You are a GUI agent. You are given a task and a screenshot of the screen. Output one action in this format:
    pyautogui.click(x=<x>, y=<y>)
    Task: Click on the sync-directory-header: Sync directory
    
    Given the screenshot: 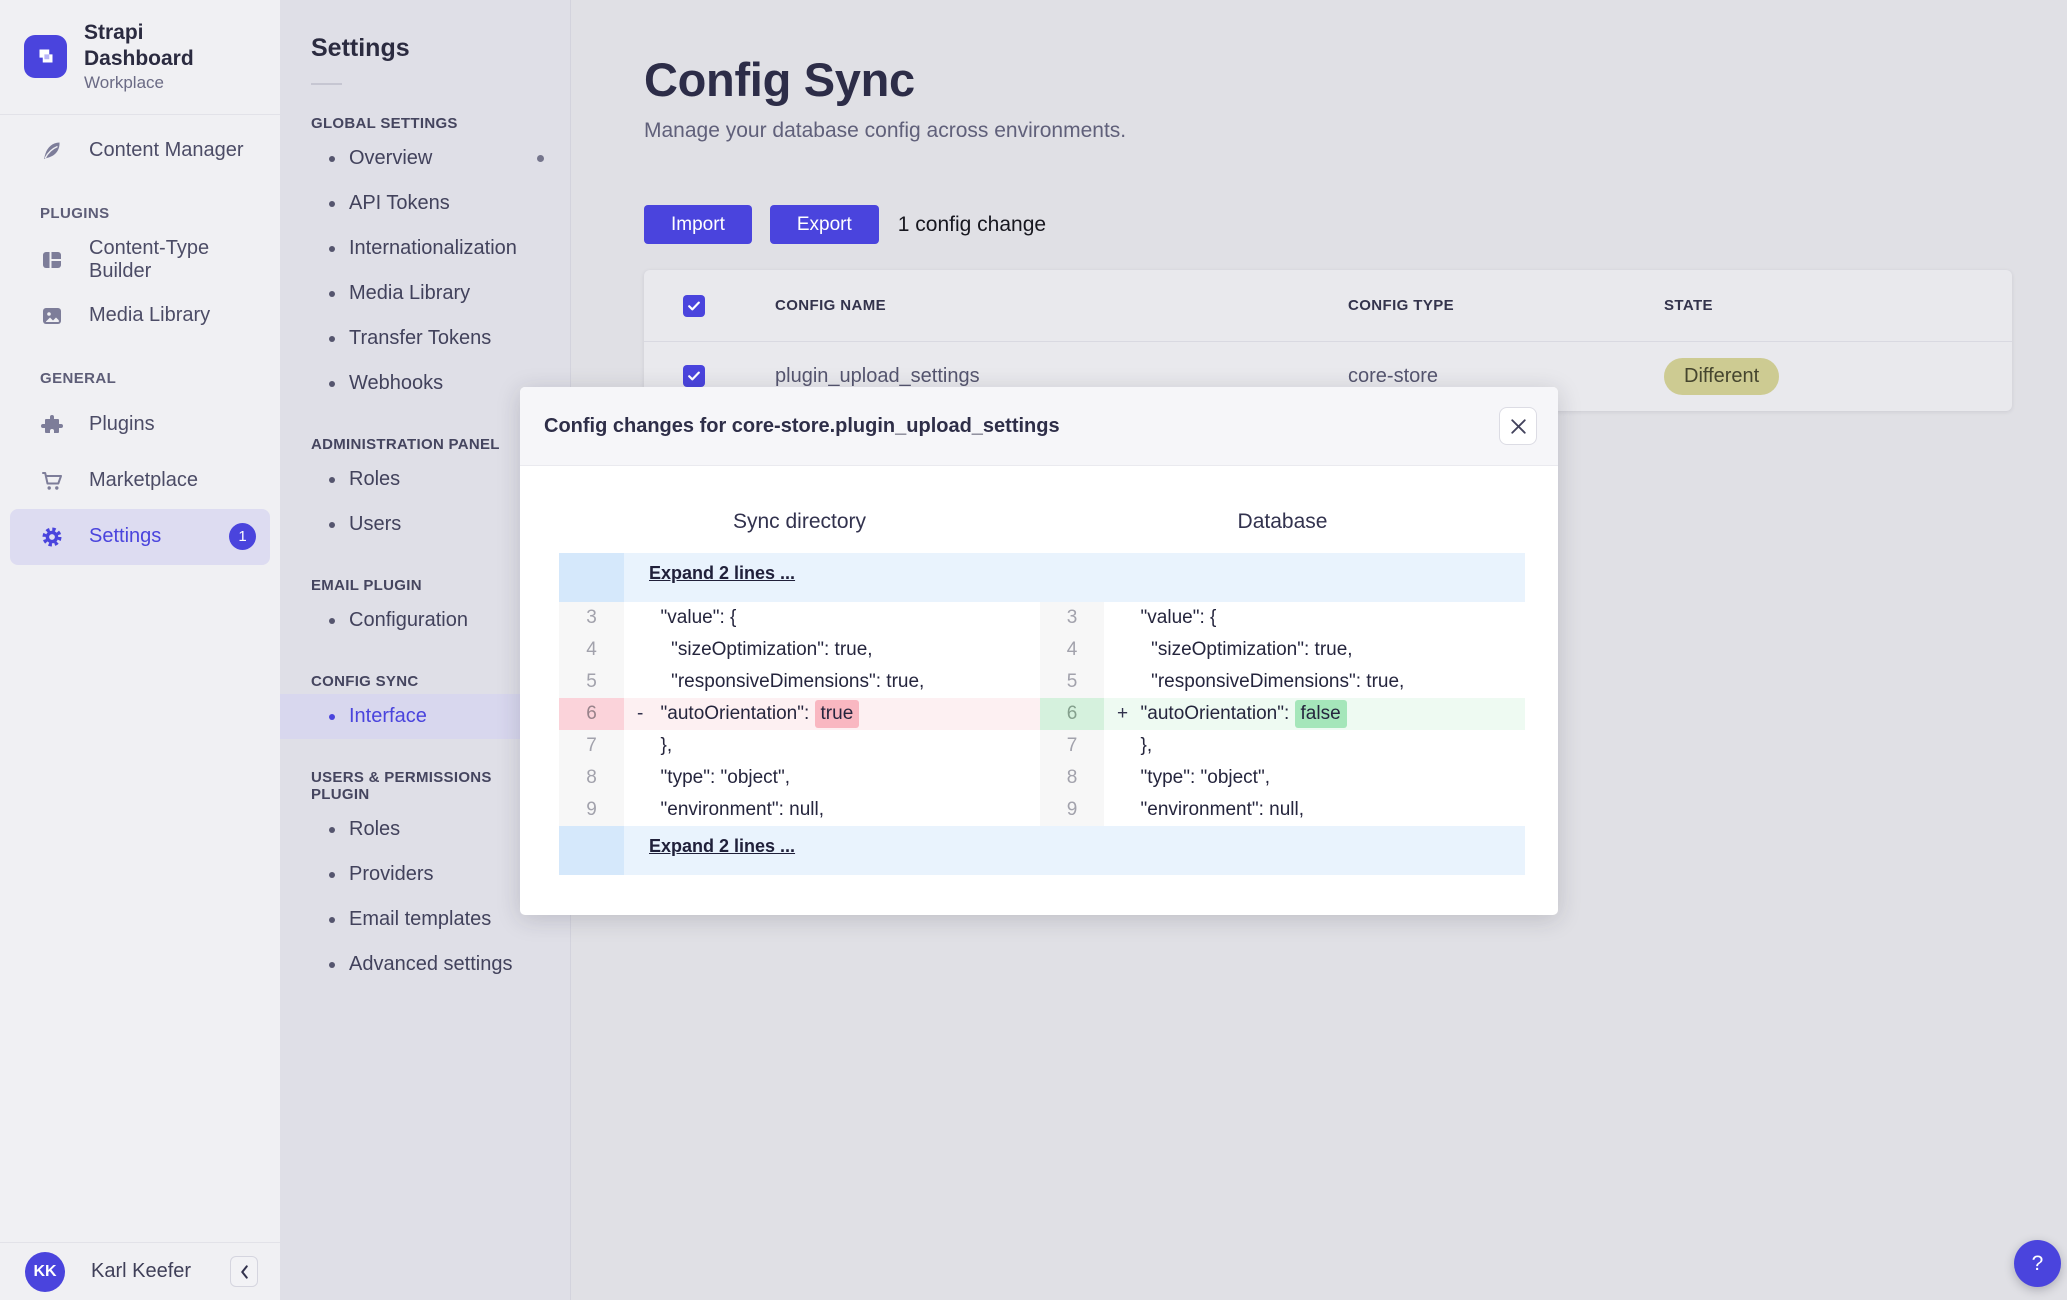 What is the action you would take?
    pyautogui.click(x=799, y=521)
    